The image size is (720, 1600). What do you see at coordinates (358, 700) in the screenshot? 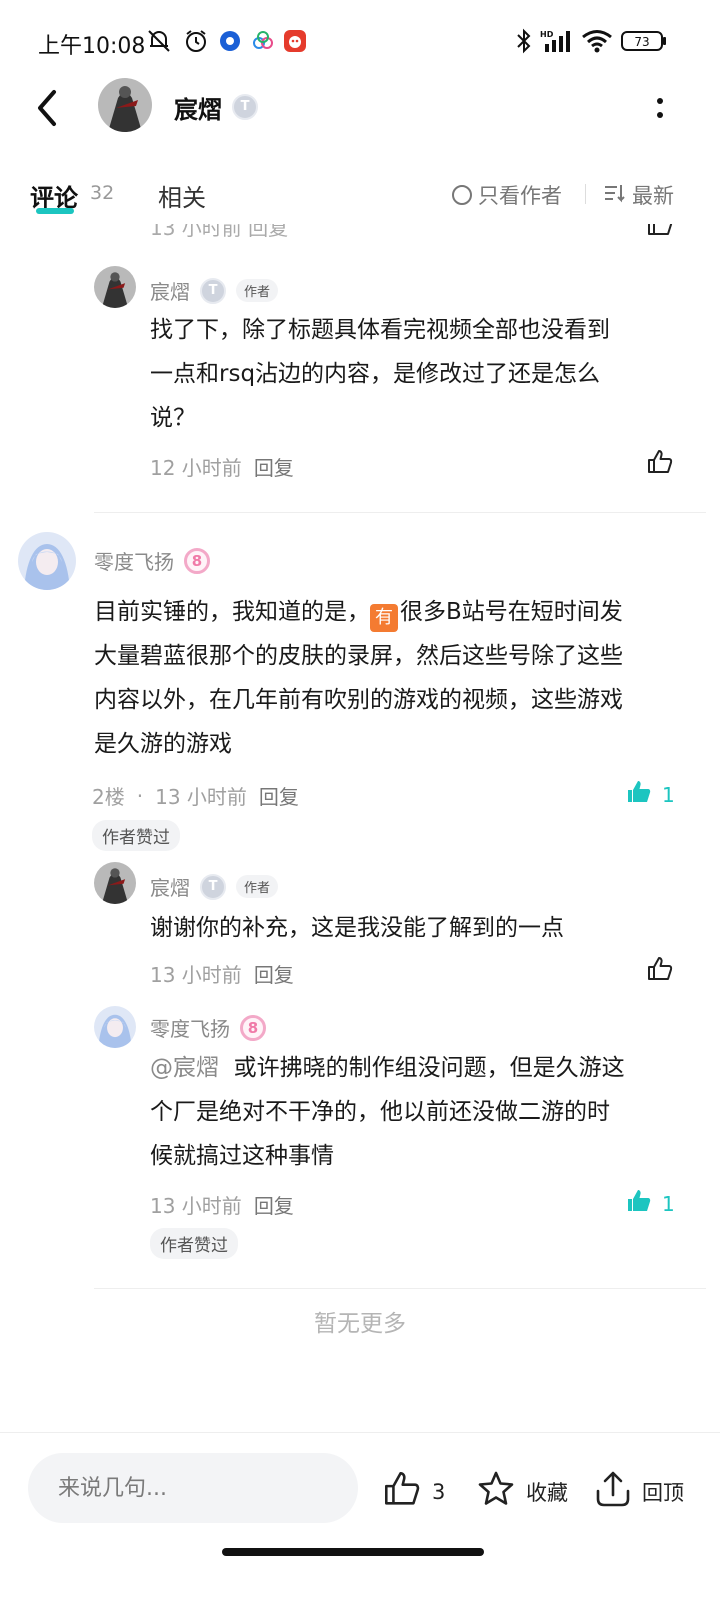
I see `content-line: 内容以外，在几年前有吹别的游戏的视频，这些游戏` at bounding box center [358, 700].